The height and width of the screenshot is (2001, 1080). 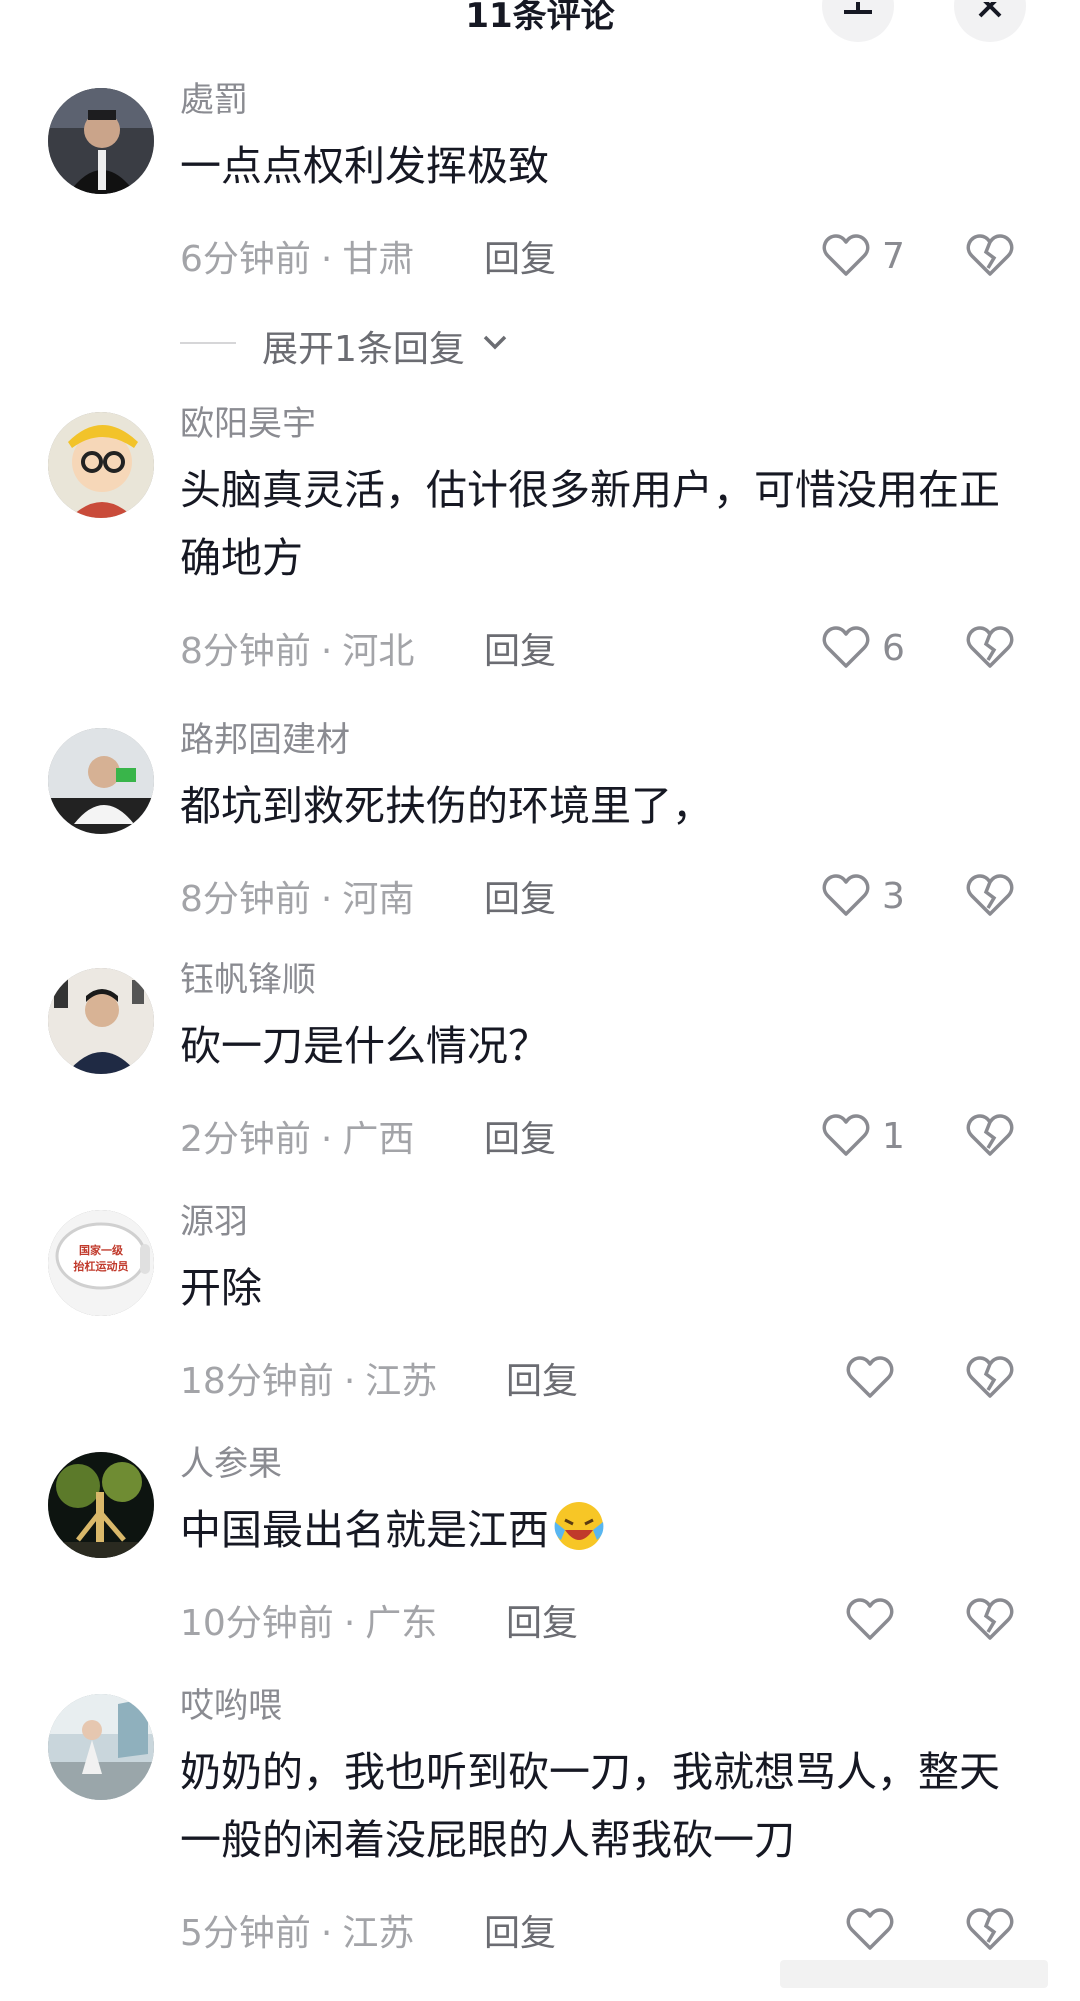 What do you see at coordinates (231, 1460) in the screenshot?
I see `comment-username: 人参果` at bounding box center [231, 1460].